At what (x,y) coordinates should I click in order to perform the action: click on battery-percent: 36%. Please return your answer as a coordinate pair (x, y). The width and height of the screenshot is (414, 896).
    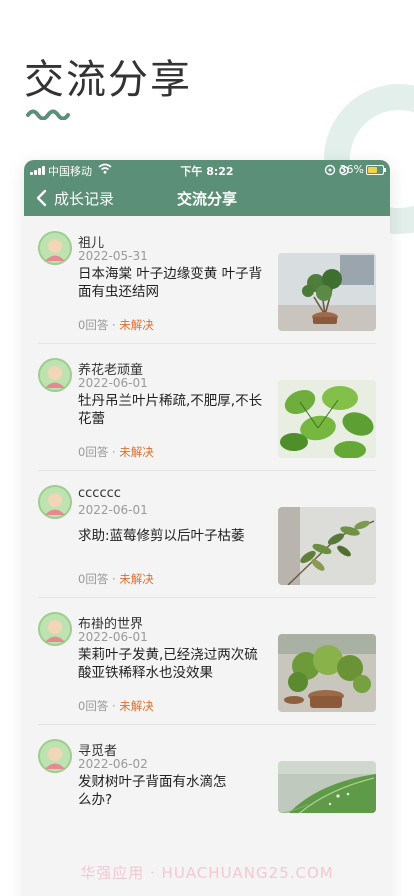
    Looking at the image, I should click on (351, 169).